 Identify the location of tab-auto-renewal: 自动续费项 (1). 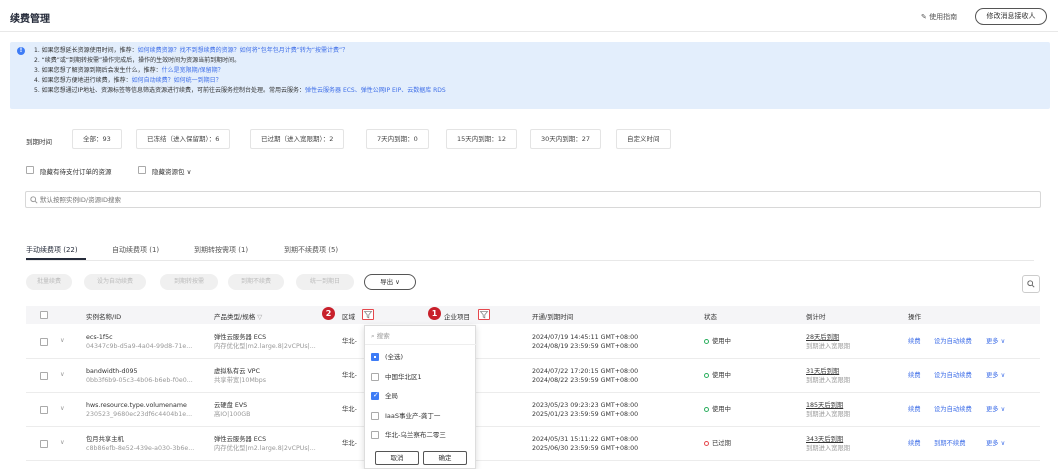
(135, 250).